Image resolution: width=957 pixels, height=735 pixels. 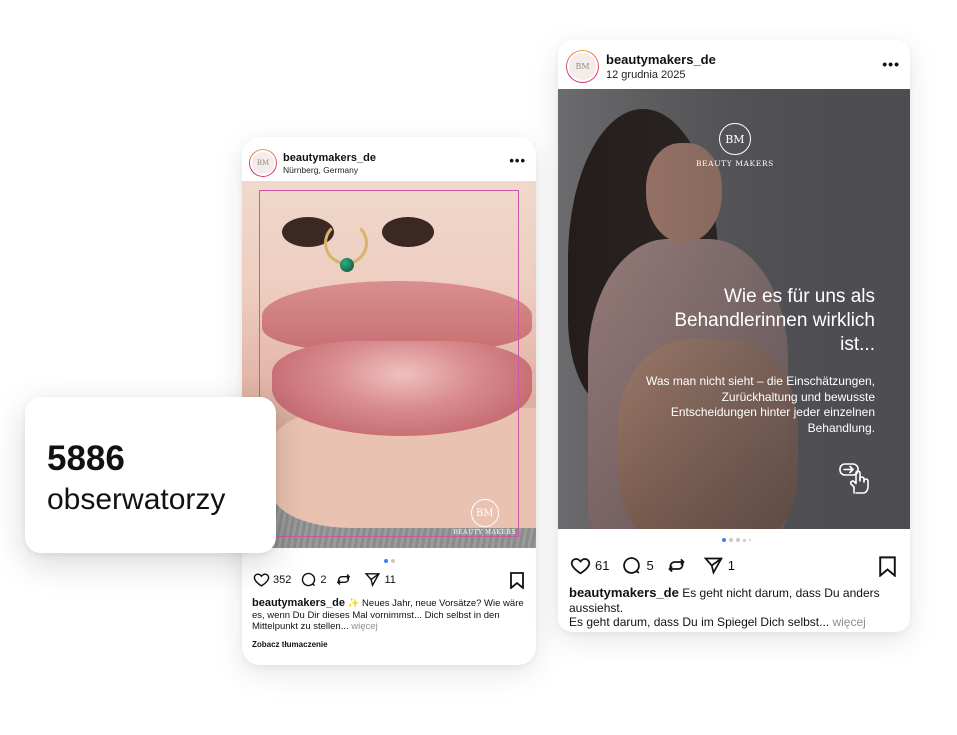 What do you see at coordinates (290, 644) in the screenshot?
I see `translate-link: Zobacz tłumaczenie` at bounding box center [290, 644].